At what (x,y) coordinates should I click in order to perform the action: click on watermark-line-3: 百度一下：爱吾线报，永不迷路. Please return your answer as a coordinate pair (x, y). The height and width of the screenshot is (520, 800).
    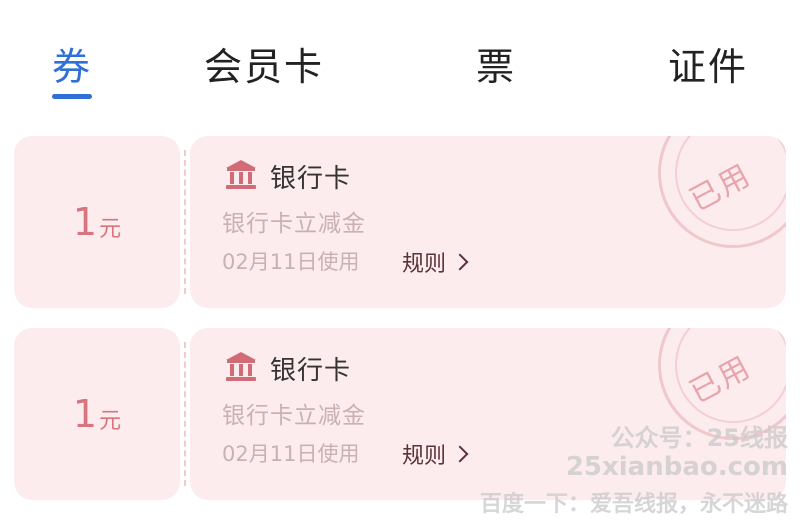
    Looking at the image, I should click on (633, 504).